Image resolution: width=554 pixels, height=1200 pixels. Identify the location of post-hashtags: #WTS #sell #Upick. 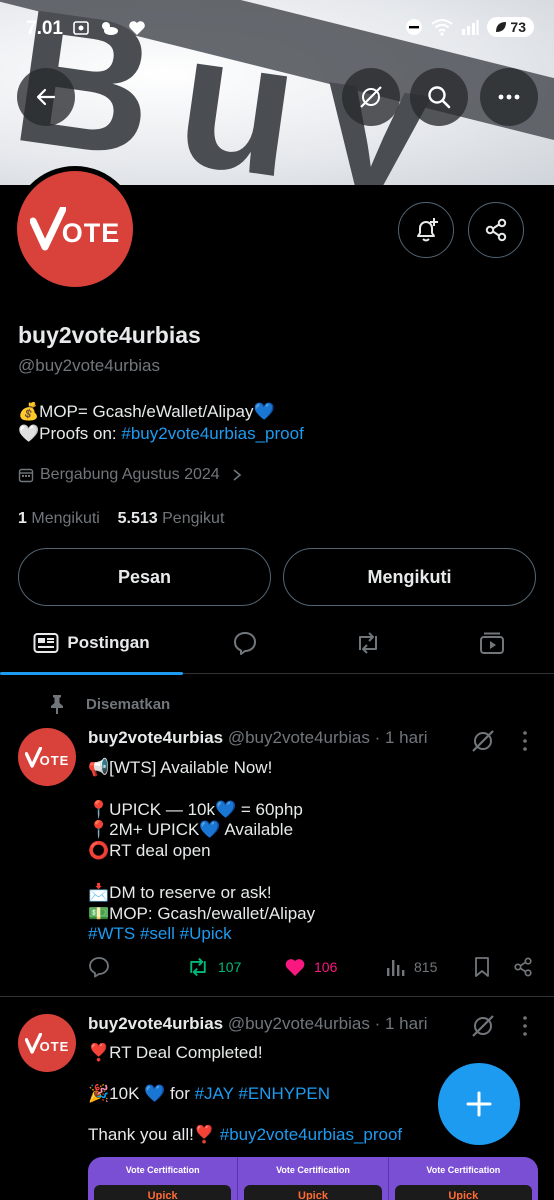
(303, 934).